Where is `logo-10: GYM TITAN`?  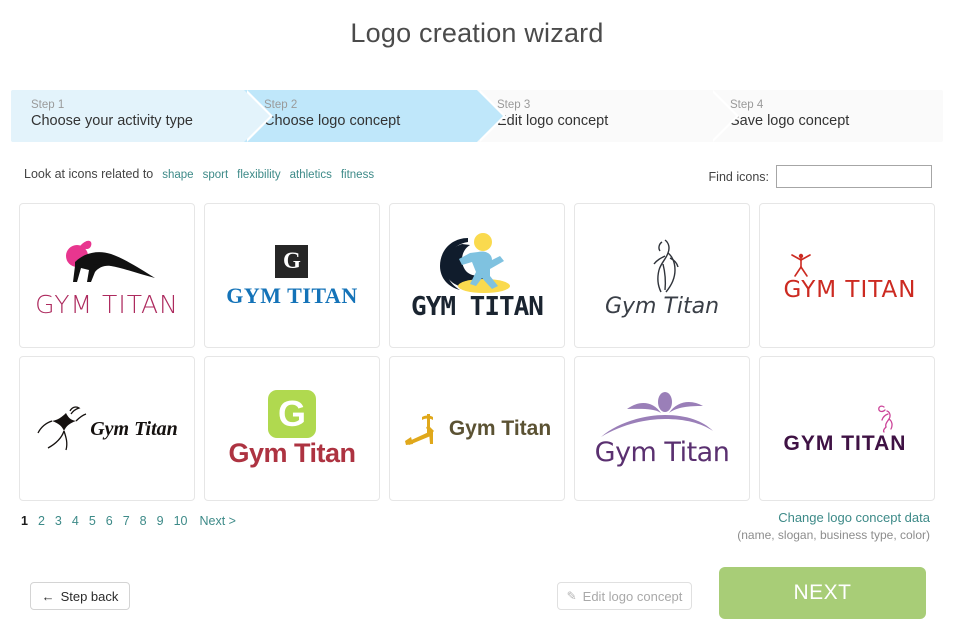 logo-10: GYM TITAN is located at coordinates (847, 428).